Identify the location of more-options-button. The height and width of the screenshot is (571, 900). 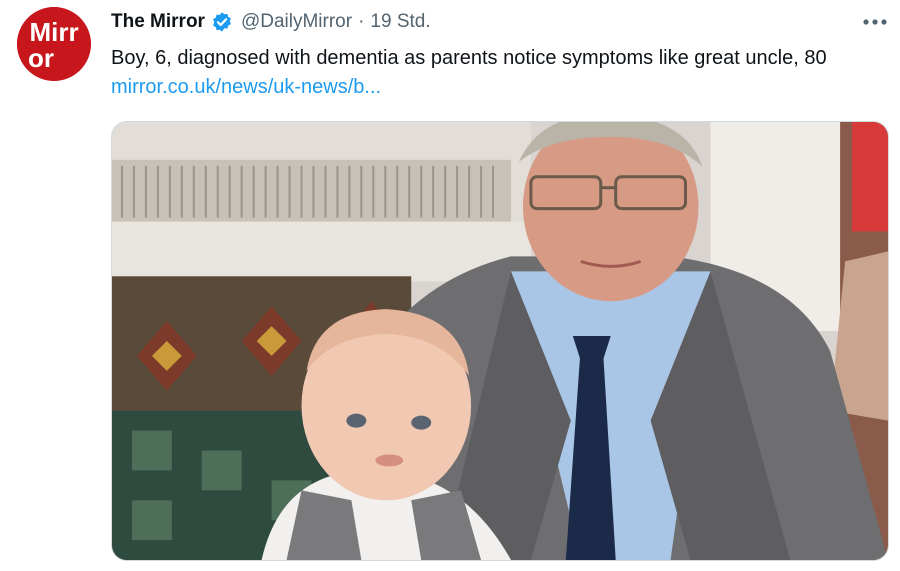
(875, 22).